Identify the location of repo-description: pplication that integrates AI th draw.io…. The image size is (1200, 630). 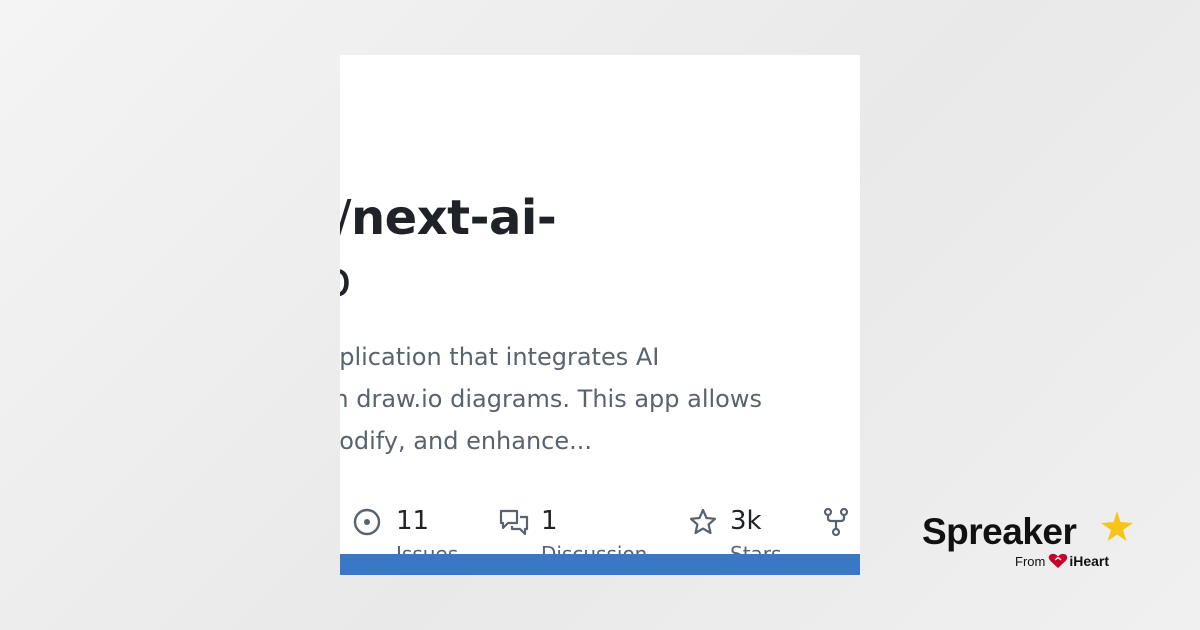
(592, 399).